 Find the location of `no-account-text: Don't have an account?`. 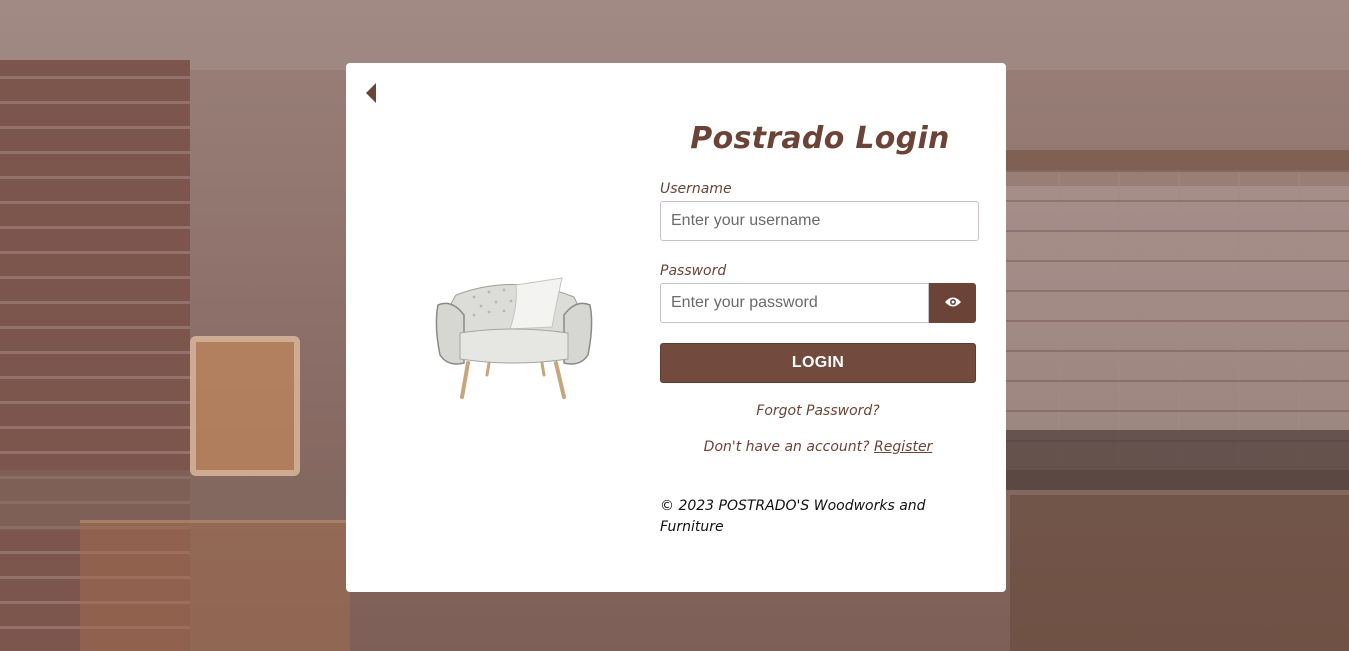

no-account-text: Don't have an account? is located at coordinates (786, 447).